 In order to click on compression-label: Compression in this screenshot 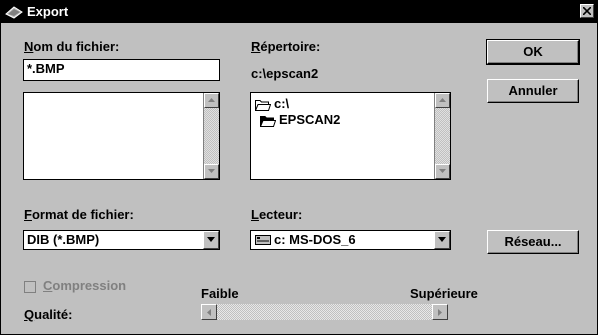, I will do `click(85, 285)`.